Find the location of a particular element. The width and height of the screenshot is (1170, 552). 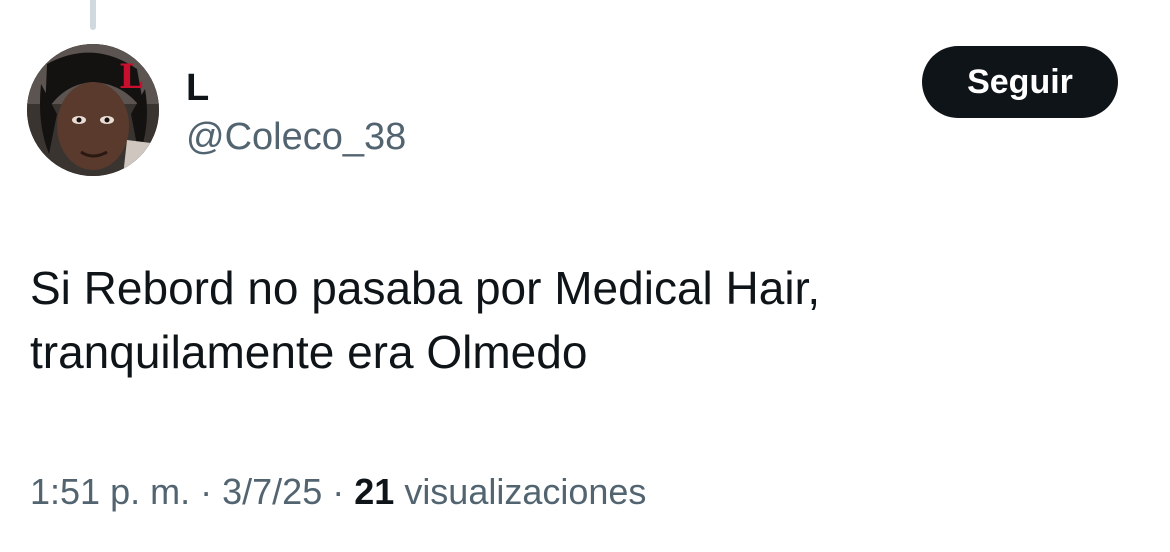

thread-connector-line is located at coordinates (93, 15).